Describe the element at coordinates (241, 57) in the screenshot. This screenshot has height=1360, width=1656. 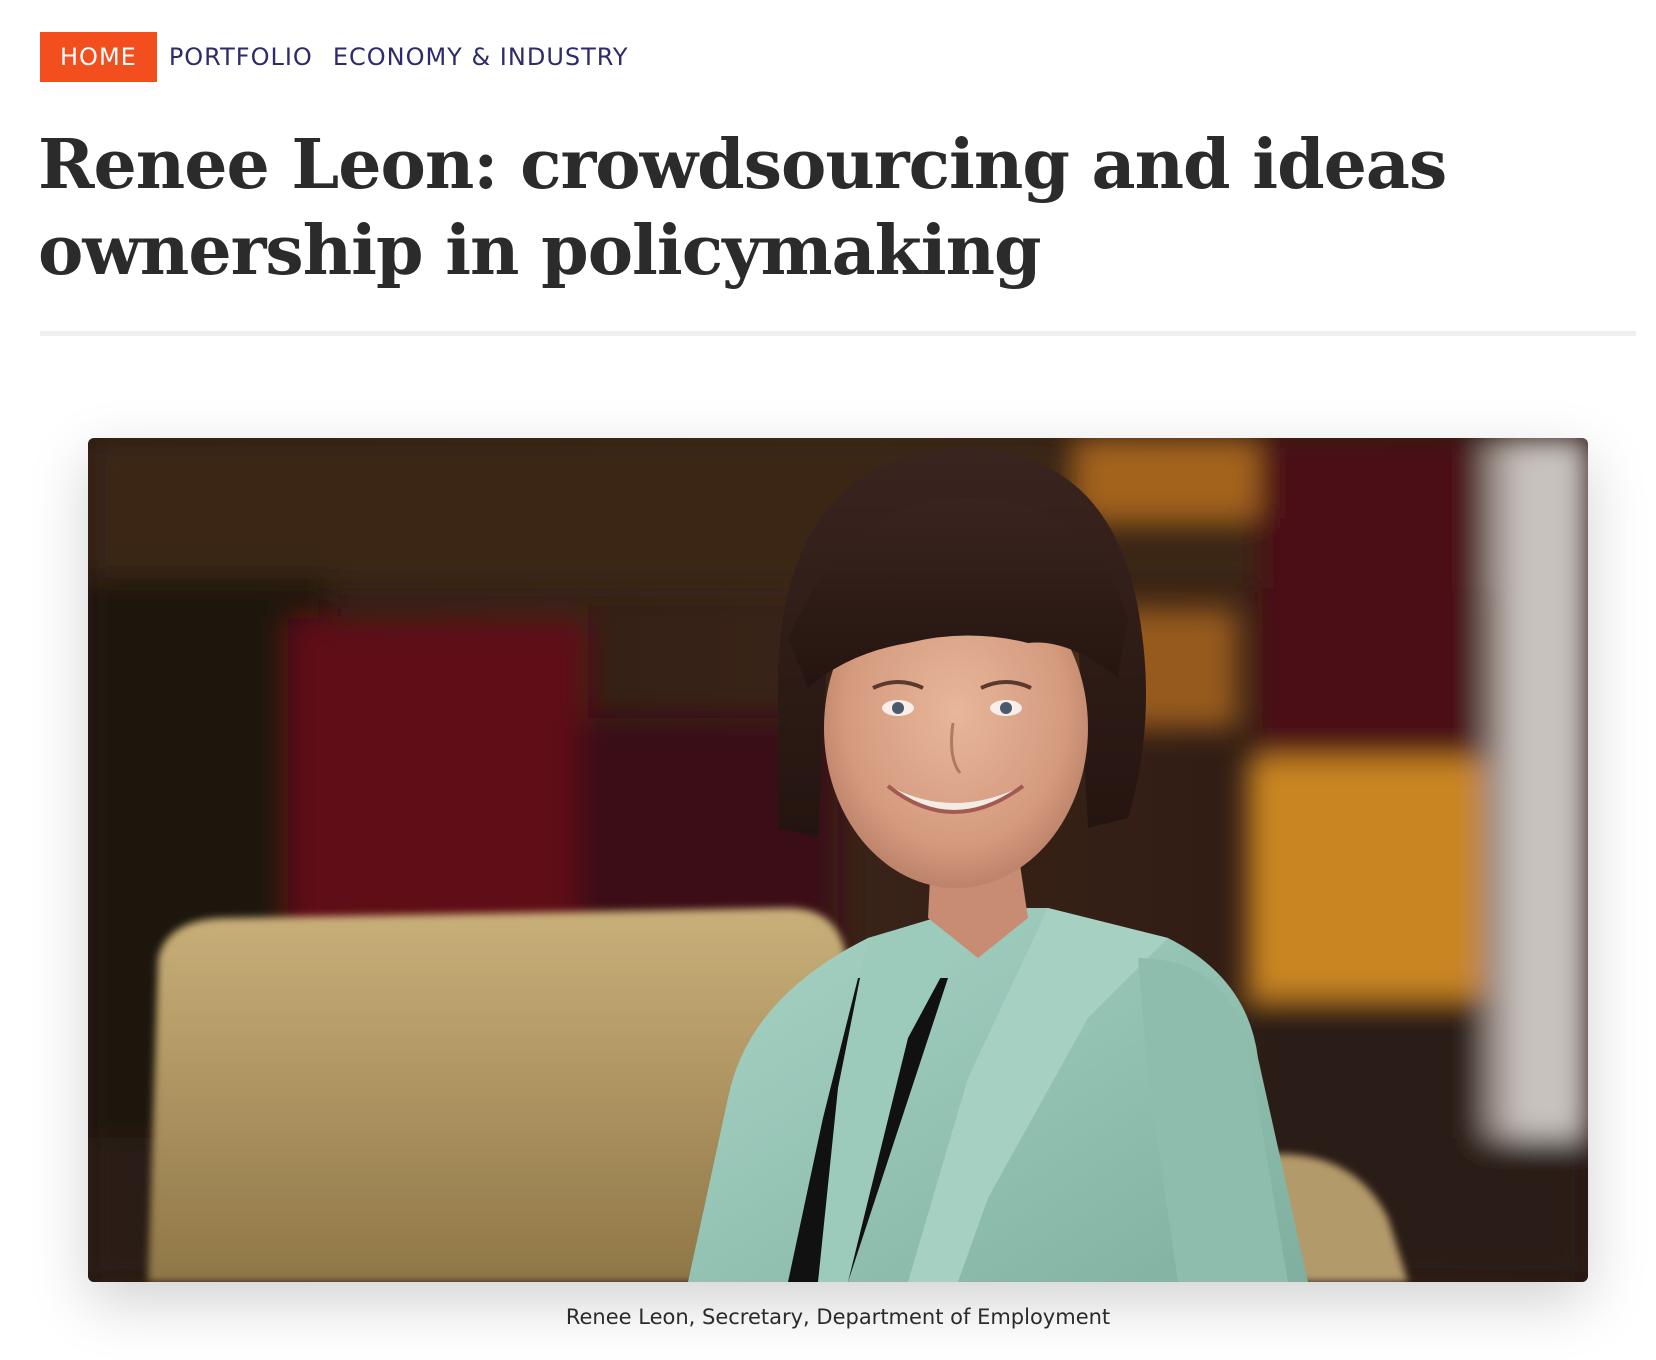
I see `breadcrumb-portfolio-link: PORTFOLIO` at that location.